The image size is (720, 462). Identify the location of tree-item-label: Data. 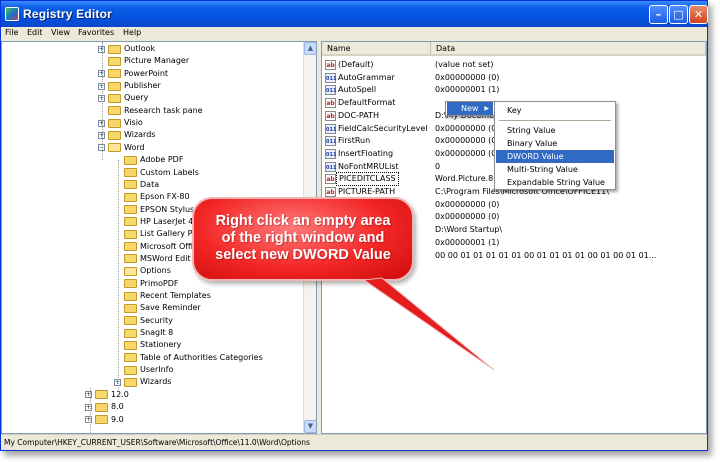
(150, 184).